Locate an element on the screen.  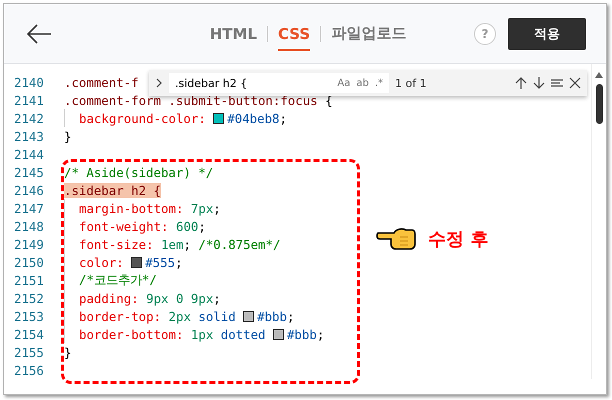
find-field: .sidebar h2 { Aa ab .* is located at coordinates (279, 83).